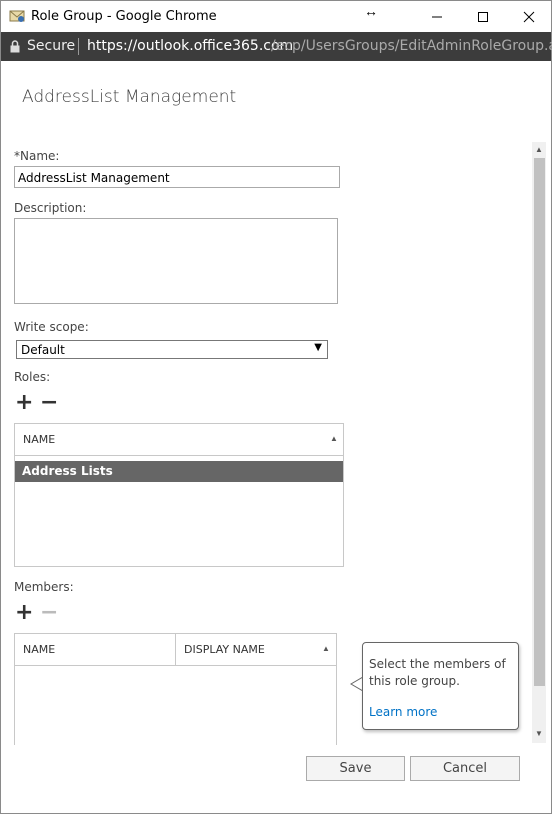 The image size is (552, 814). I want to click on roles-grid-row: Address Lists, so click(179, 471).